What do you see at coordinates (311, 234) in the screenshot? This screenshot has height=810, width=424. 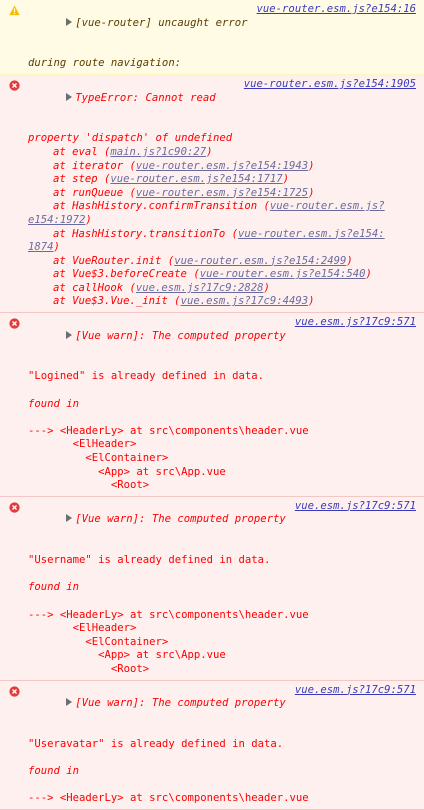 I see `stack-frame-link: vue-router.esm.js?e154:` at bounding box center [311, 234].